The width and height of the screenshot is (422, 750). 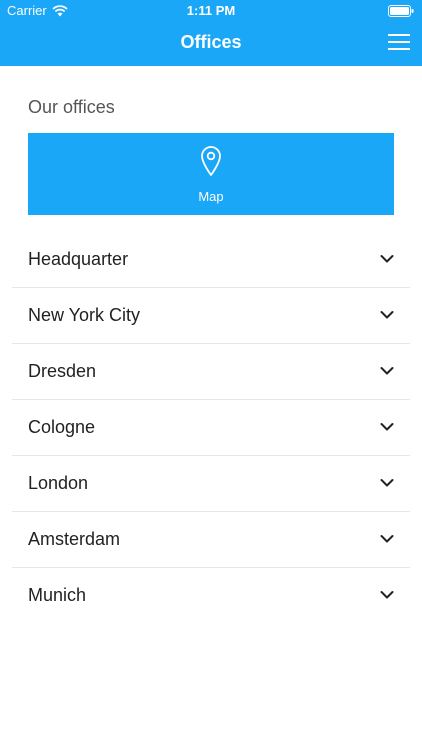 I want to click on battery-icon, so click(x=401, y=11).